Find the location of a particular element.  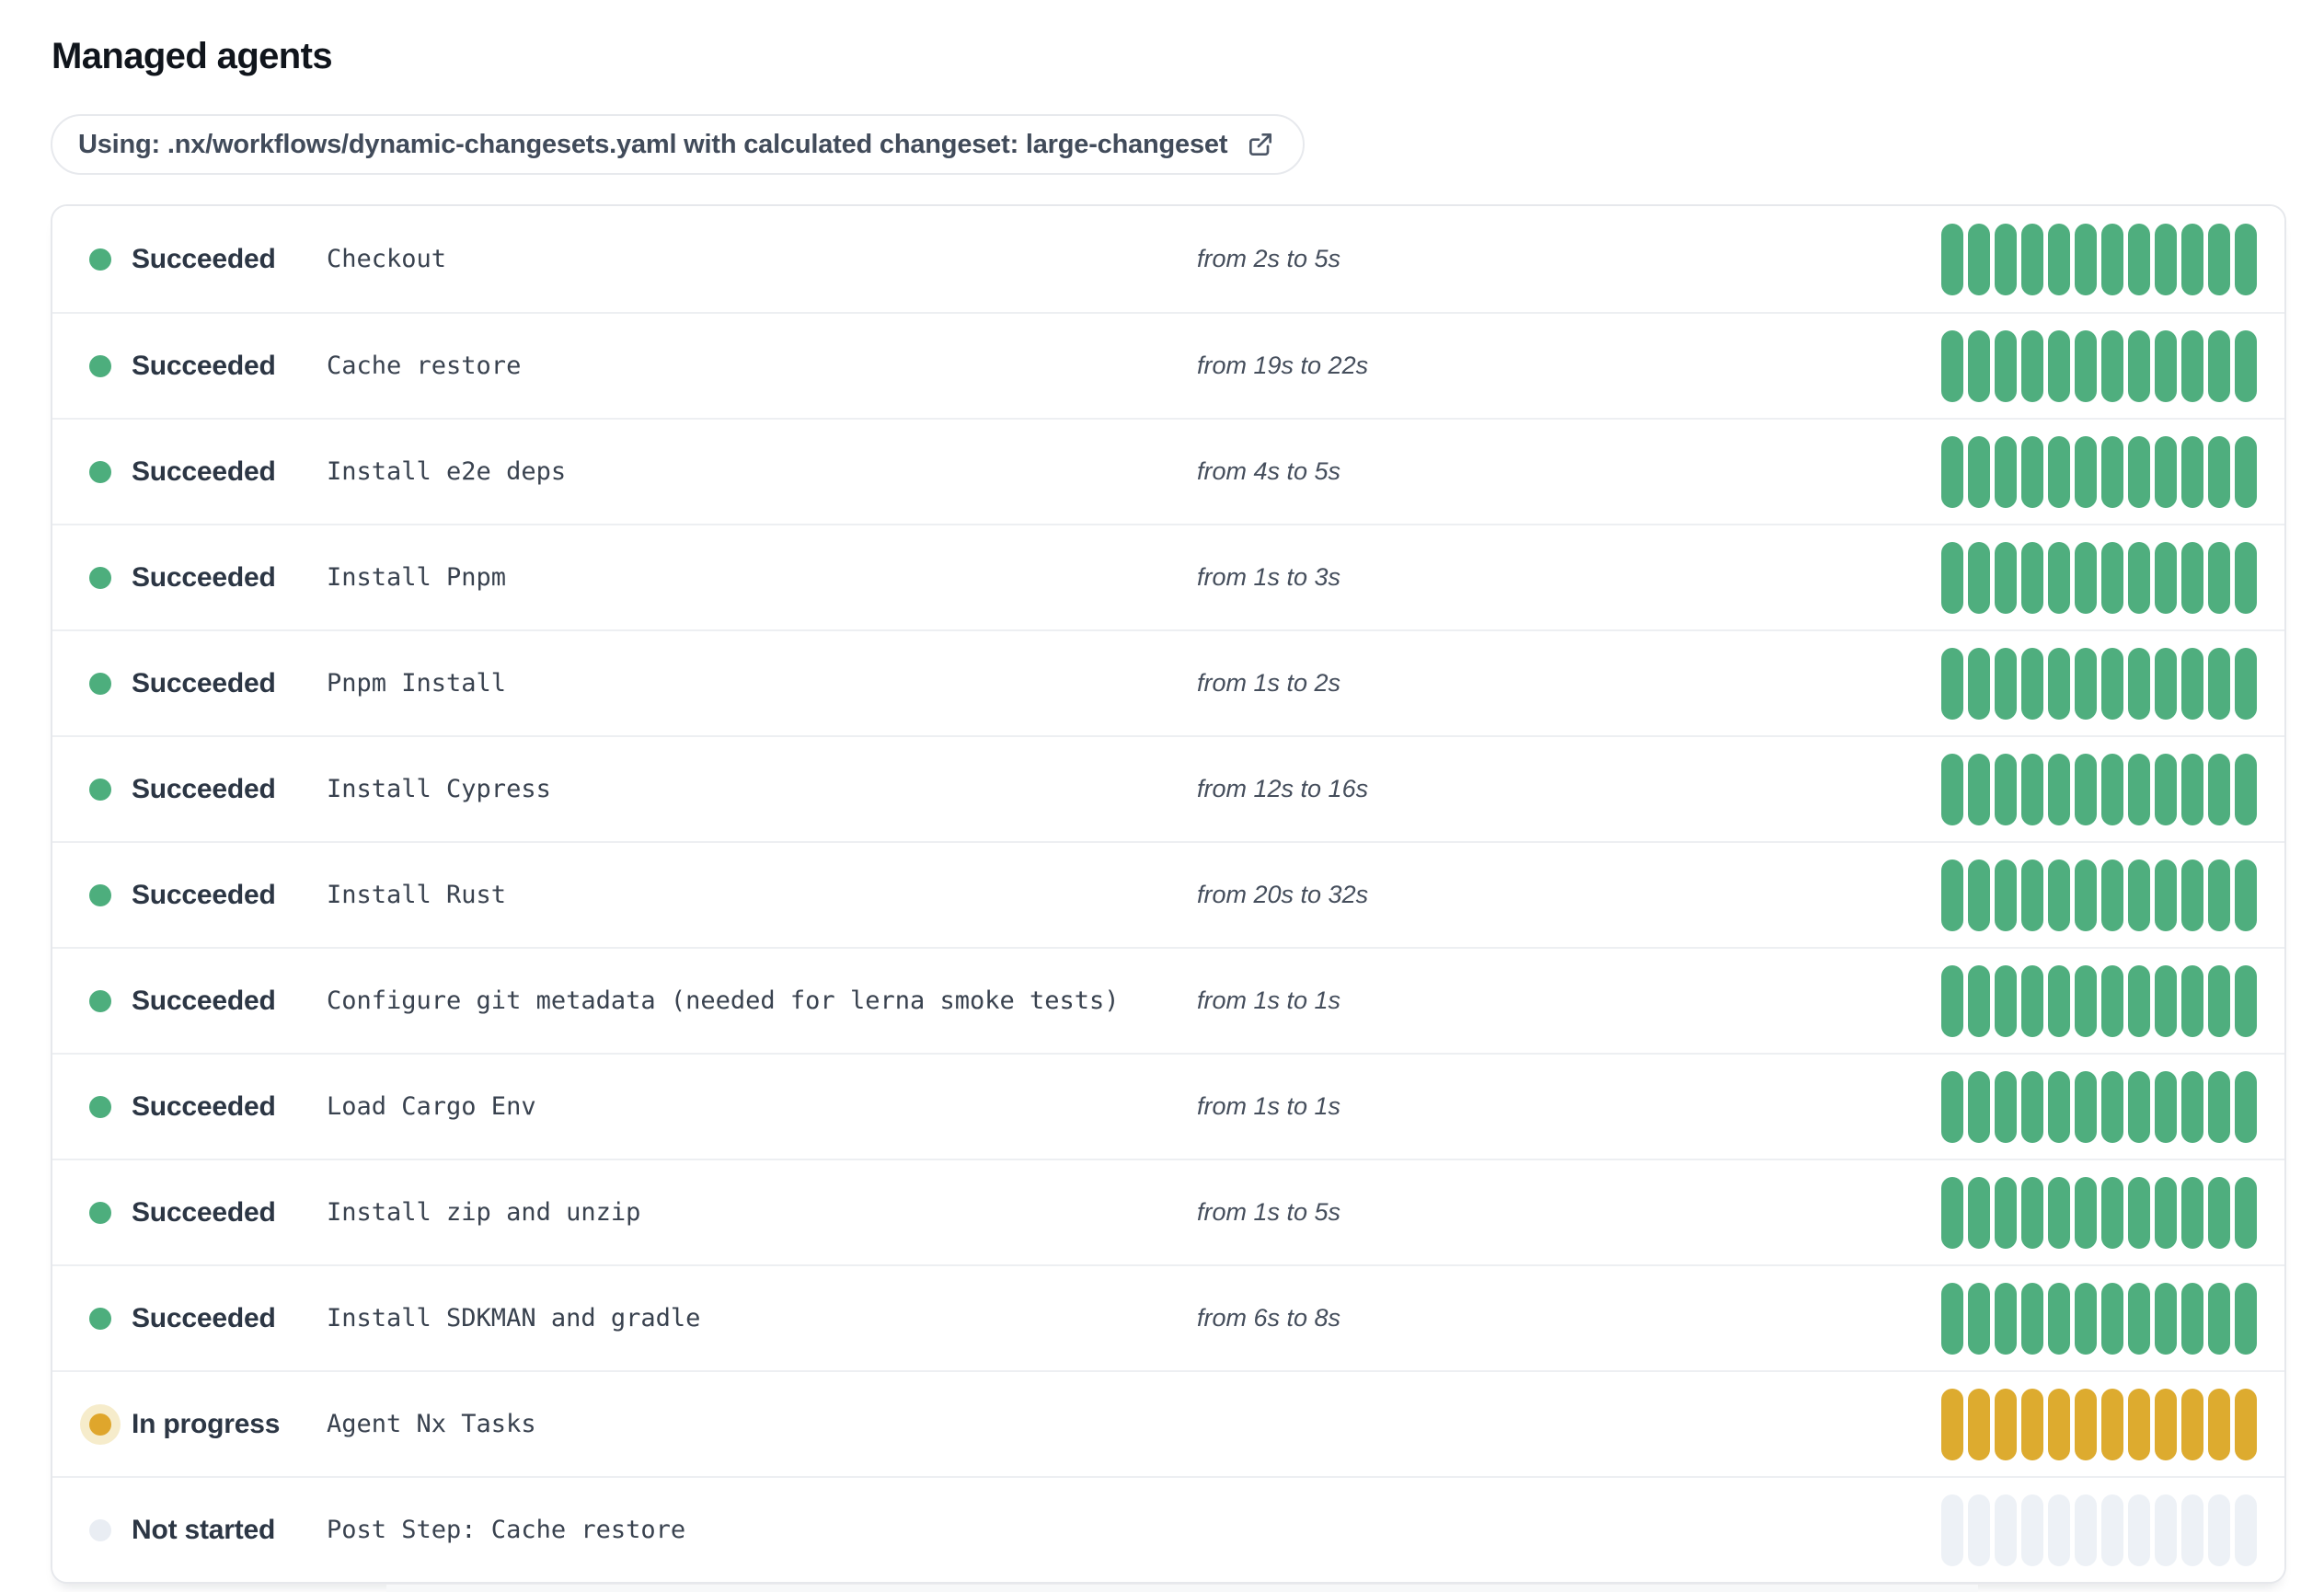

step-name: Post Step: Cache restore is located at coordinates (506, 1530).